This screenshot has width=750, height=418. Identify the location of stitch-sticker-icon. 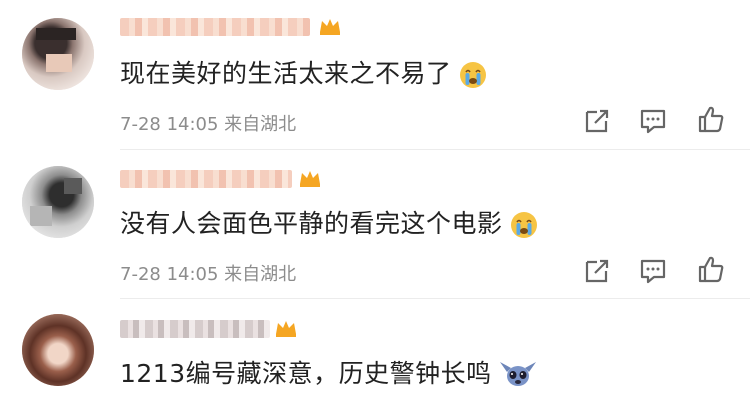
(517, 374).